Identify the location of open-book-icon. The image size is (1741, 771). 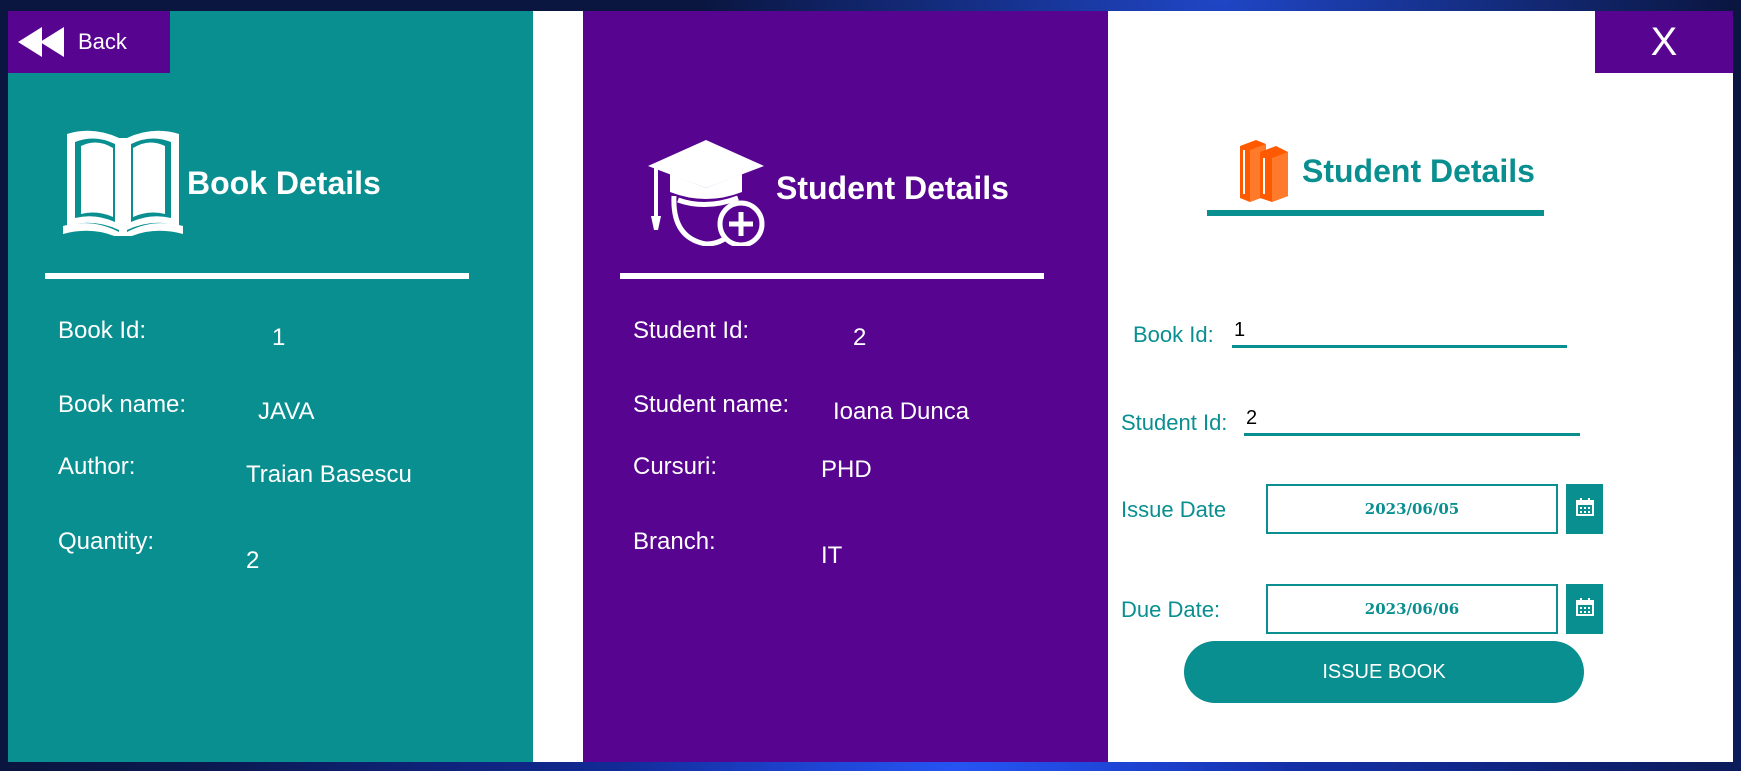
(123, 183).